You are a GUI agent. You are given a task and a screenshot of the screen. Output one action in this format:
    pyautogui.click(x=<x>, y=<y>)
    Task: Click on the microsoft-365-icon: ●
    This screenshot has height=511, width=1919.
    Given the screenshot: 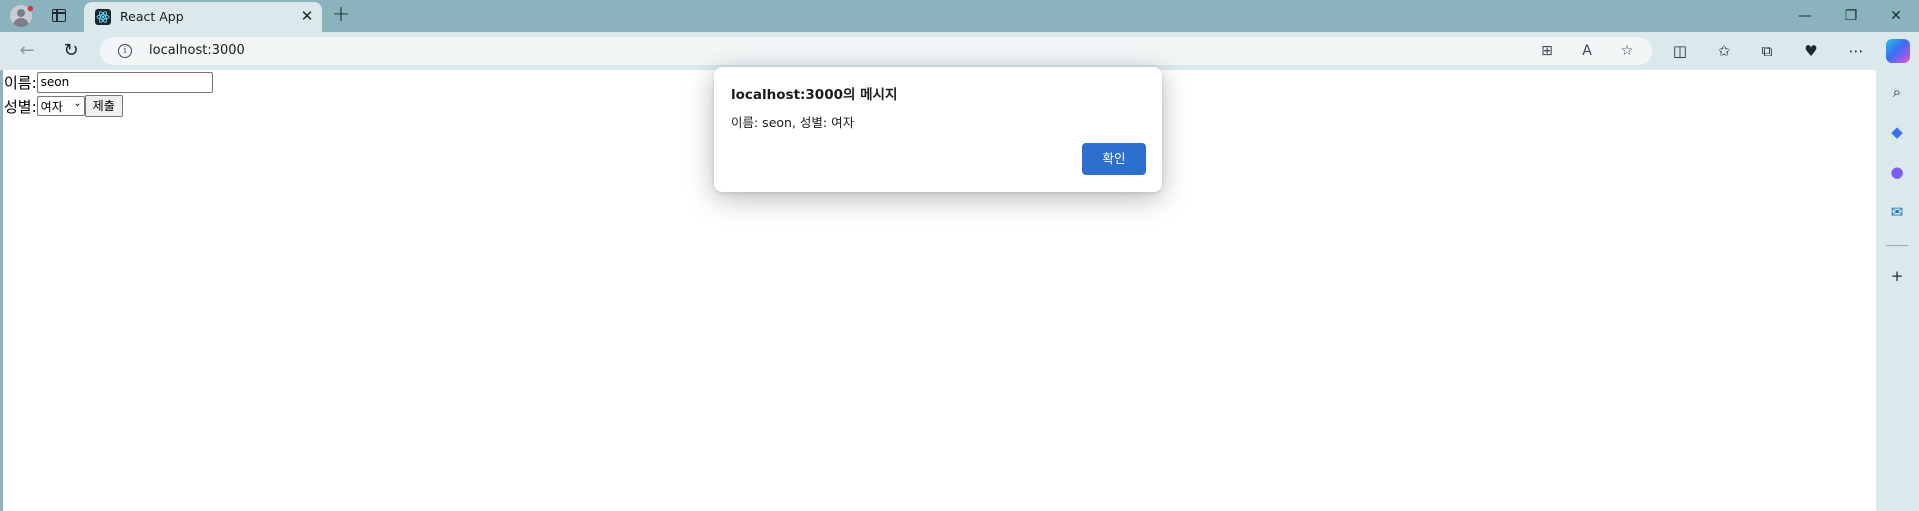 What is the action you would take?
    pyautogui.click(x=1897, y=172)
    